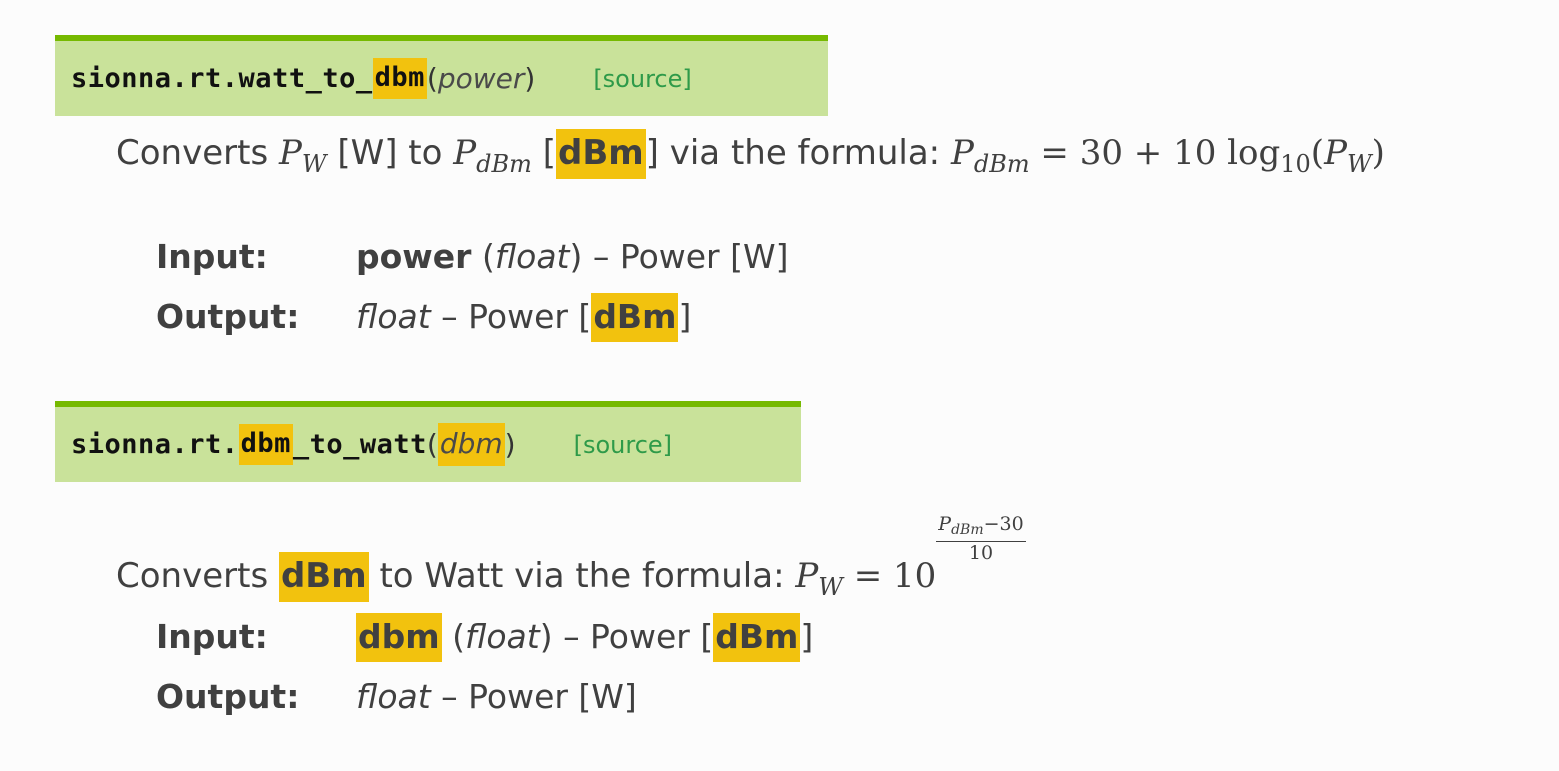 The width and height of the screenshot is (1559, 771). I want to click on return-desc: – Power [W], so click(539, 696).